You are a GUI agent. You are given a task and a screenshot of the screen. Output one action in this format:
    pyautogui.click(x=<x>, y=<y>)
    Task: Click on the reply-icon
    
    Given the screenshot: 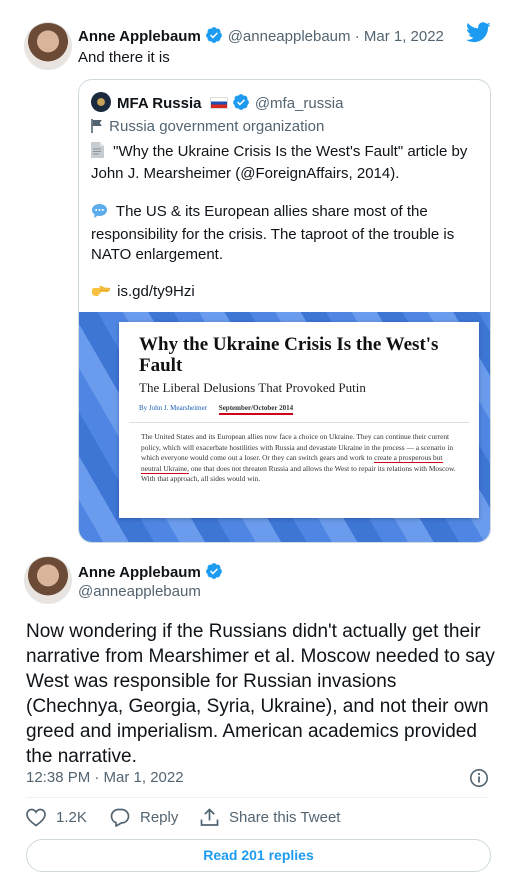 What is the action you would take?
    pyautogui.click(x=120, y=817)
    